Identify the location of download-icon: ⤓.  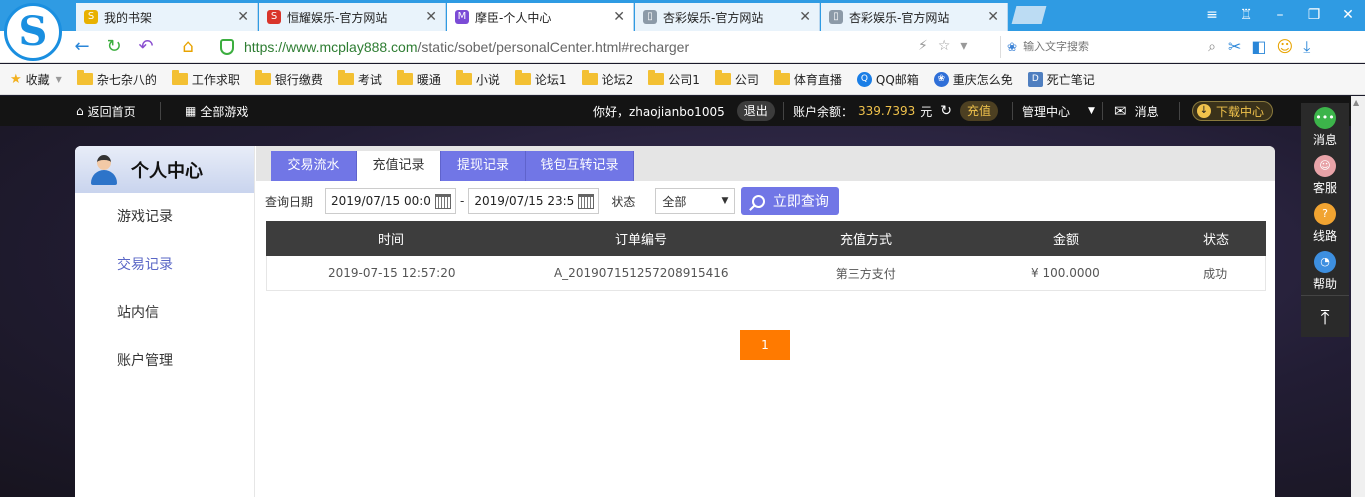
(1306, 47).